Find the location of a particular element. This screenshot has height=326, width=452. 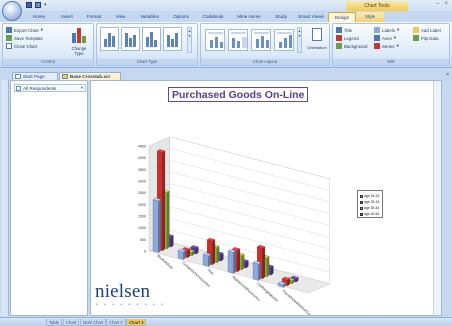

y-tick-label: 4000 is located at coordinates (142, 158).